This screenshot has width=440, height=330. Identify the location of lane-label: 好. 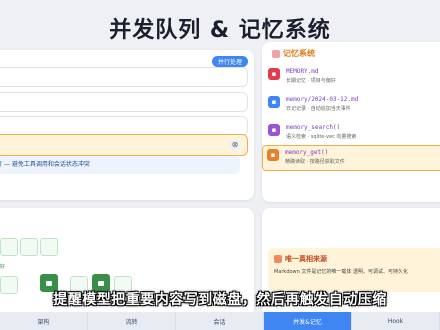
(3, 267).